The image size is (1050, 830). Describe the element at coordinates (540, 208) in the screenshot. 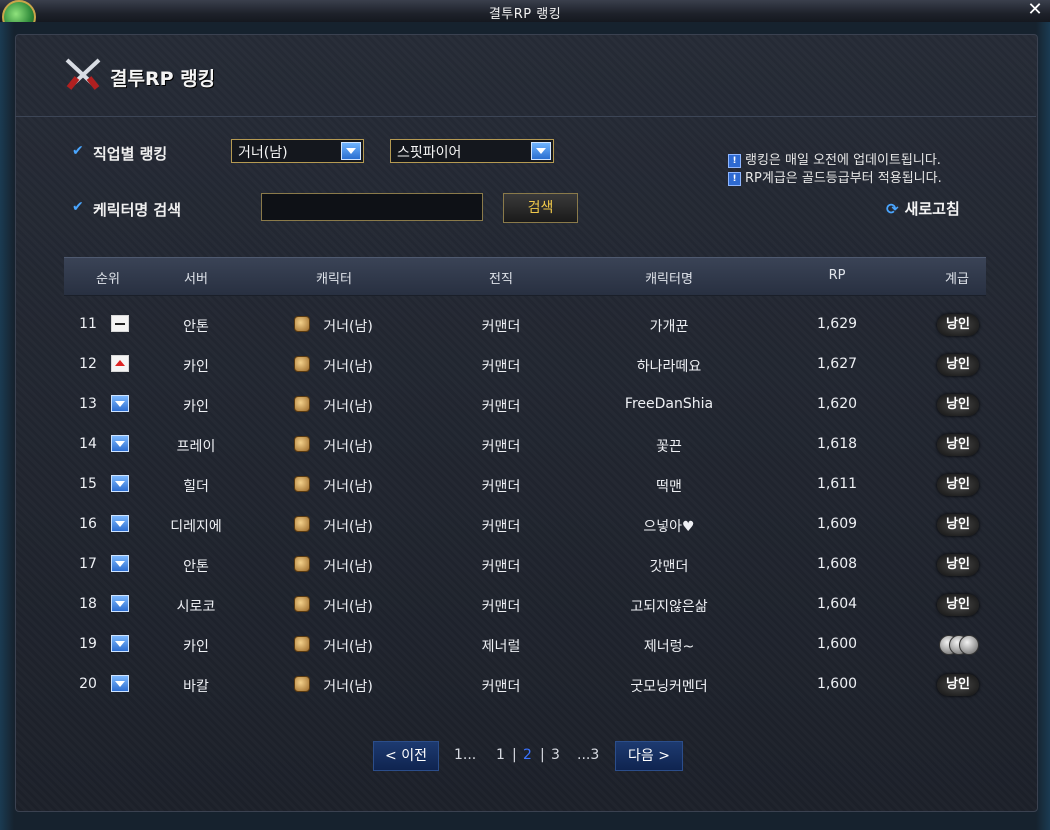

I see `search-button: 검색` at that location.